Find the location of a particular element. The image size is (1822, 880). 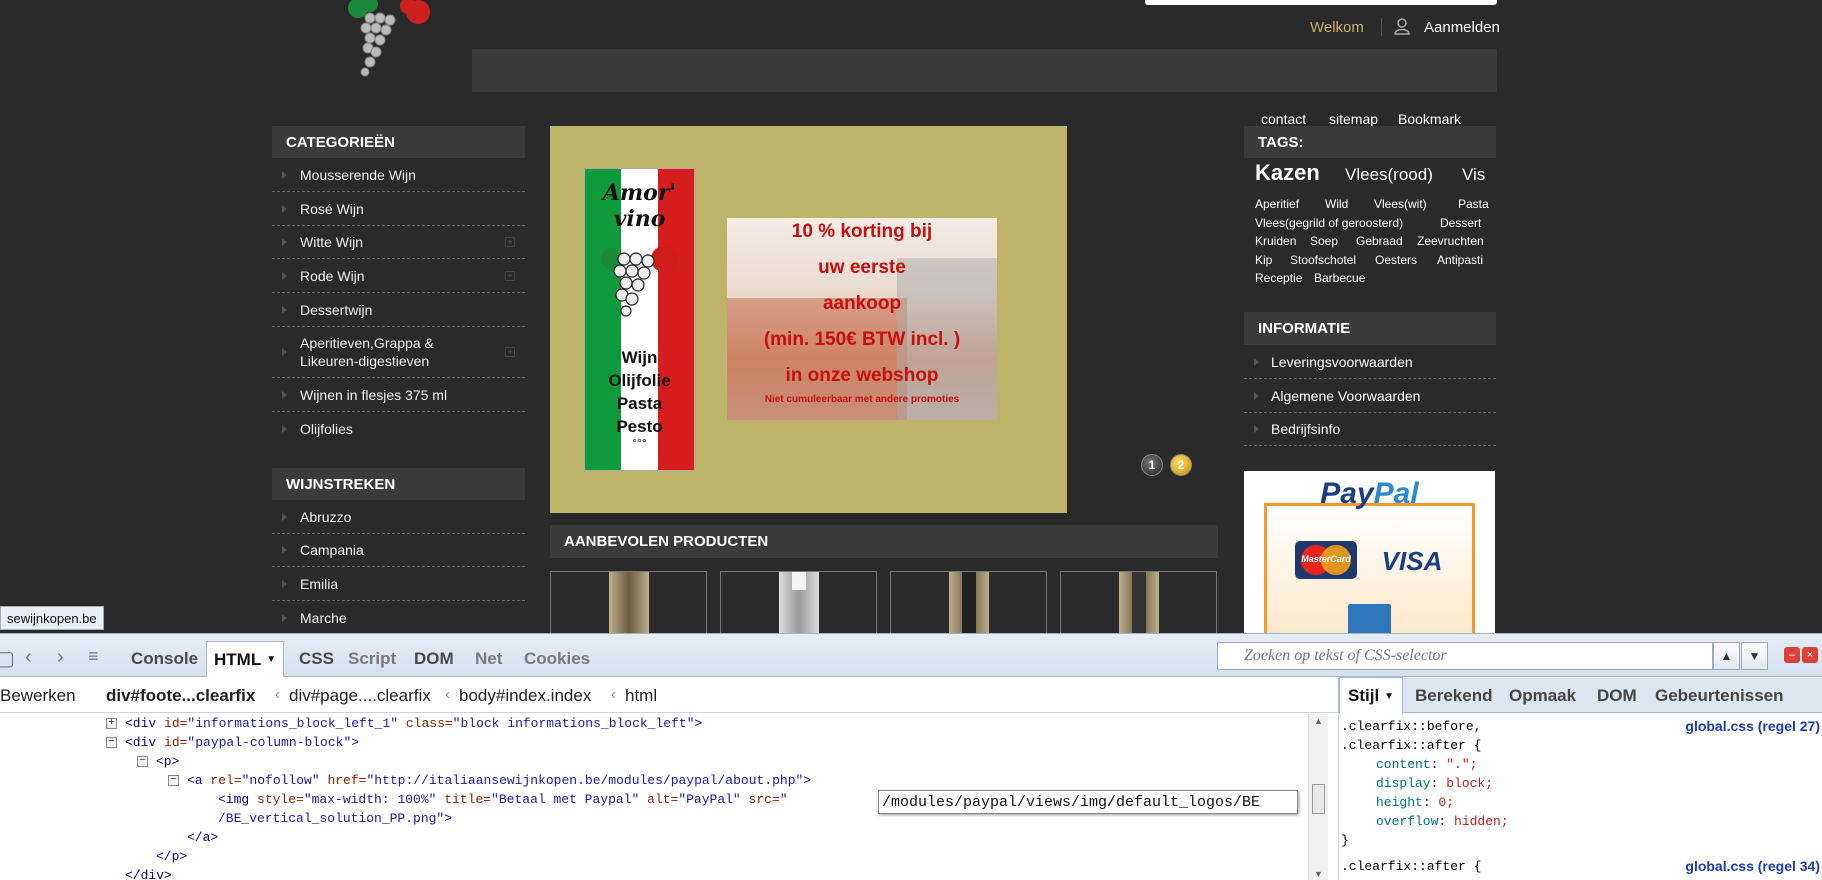

html-node-line: /BE_vertical_solution_PP.png"> is located at coordinates (335, 818).